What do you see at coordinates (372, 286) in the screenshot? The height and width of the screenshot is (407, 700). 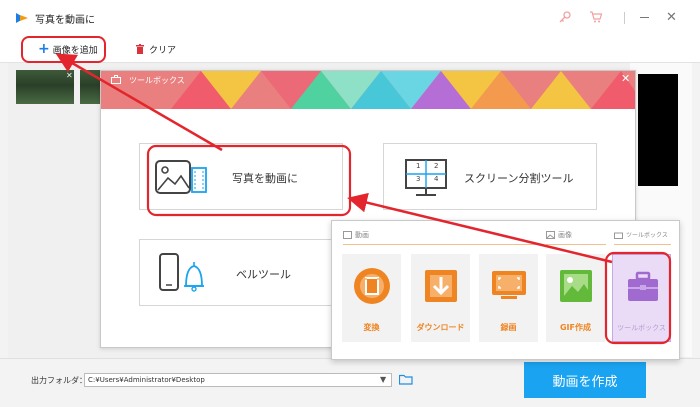 I see `film-reel-icon` at bounding box center [372, 286].